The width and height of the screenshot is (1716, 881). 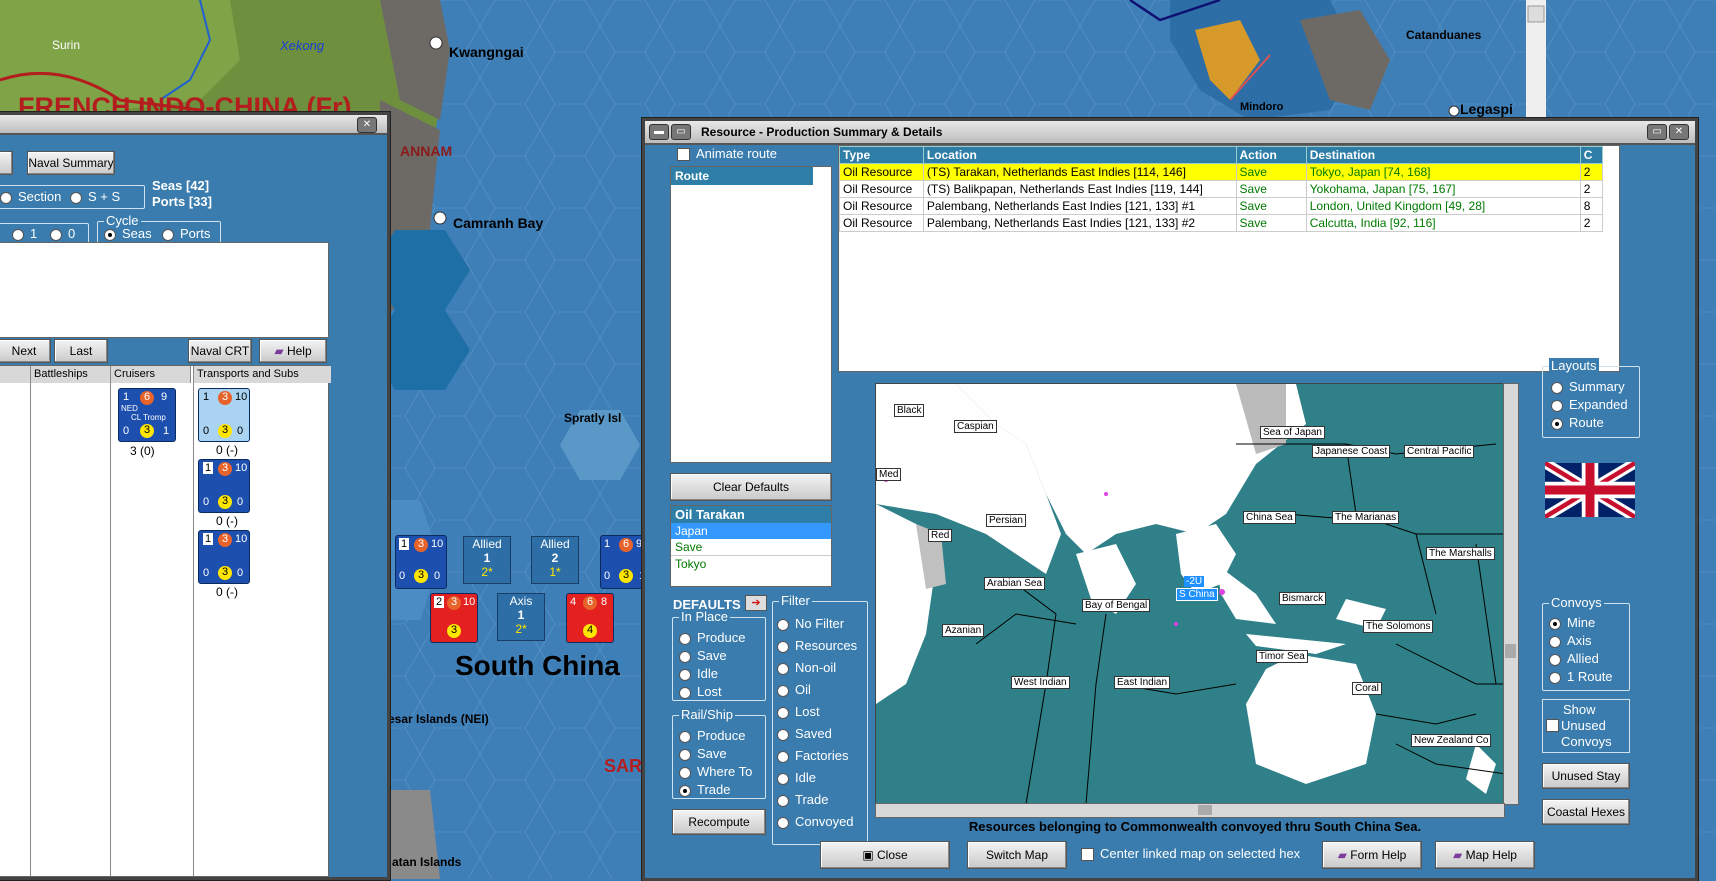 I want to click on help-label: Help, so click(x=299, y=351).